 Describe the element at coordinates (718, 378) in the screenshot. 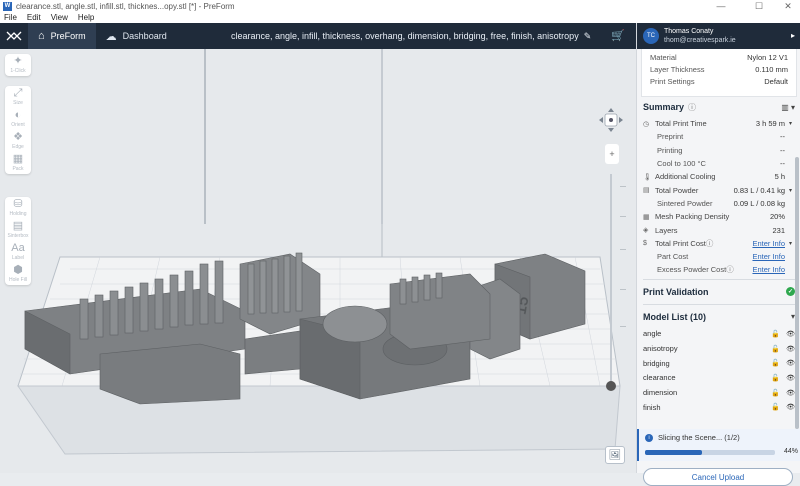

I see `list-item: clearance 🔓 👁` at that location.